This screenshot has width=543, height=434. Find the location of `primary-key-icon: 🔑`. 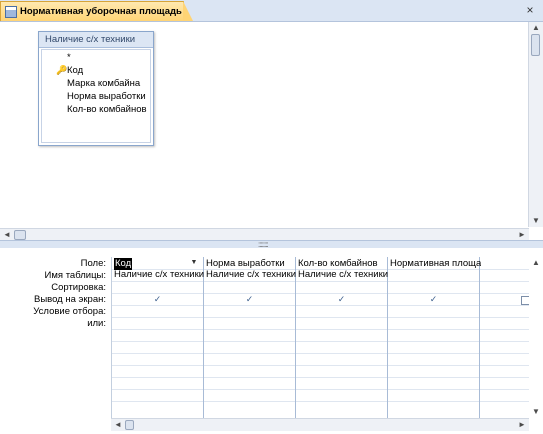

primary-key-icon: 🔑 is located at coordinates (62, 70).